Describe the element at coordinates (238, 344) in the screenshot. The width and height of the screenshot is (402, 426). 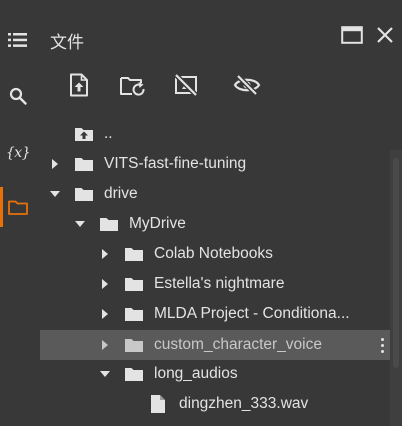
I see `tree-row-label: custom_character_voice` at that location.